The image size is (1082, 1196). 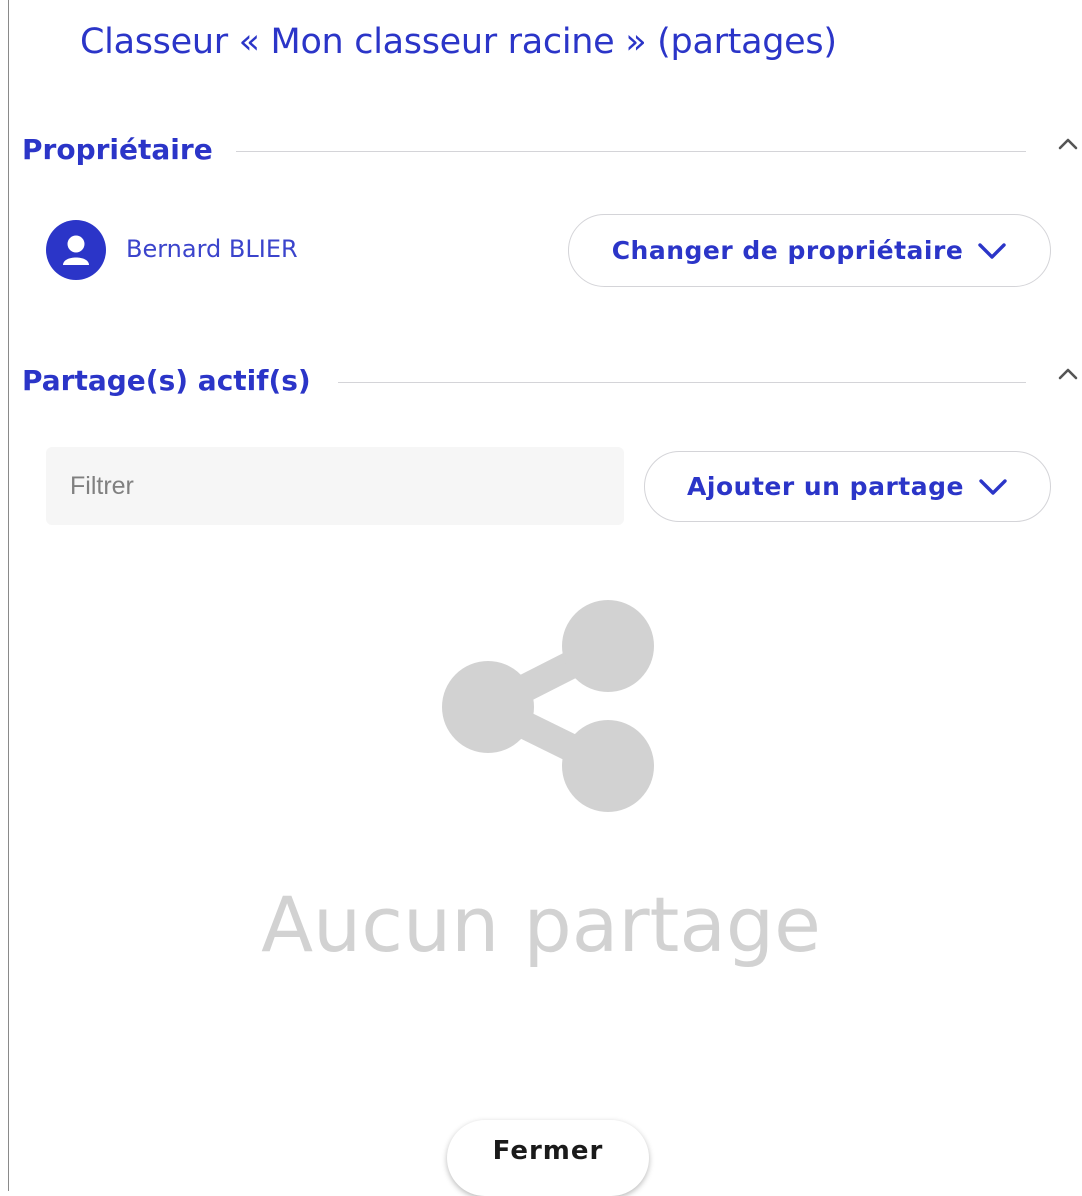 I want to click on add-share-label: Ajouter un partage, so click(x=825, y=486).